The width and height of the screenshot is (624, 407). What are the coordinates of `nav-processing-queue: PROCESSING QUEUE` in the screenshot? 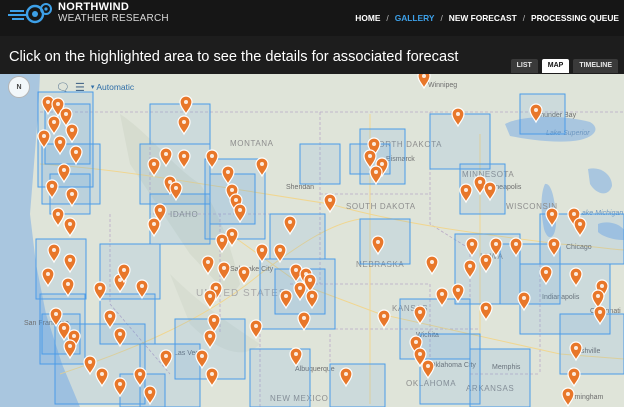 It's located at (575, 18).